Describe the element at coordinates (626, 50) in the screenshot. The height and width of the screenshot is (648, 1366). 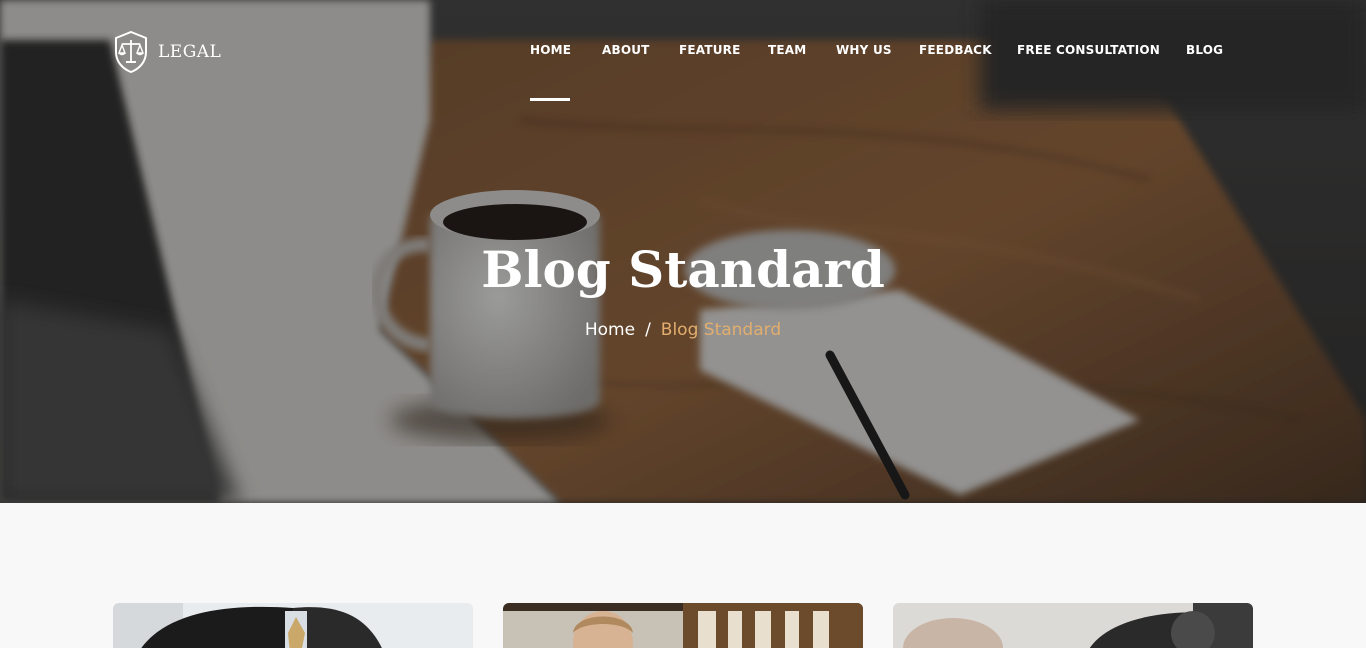
I see `nav-about: ABOUT` at that location.